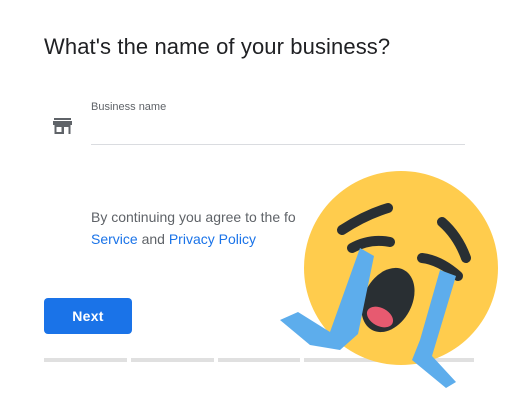 This screenshot has width=520, height=400. What do you see at coordinates (153, 239) in the screenshot?
I see `terms-and: and` at bounding box center [153, 239].